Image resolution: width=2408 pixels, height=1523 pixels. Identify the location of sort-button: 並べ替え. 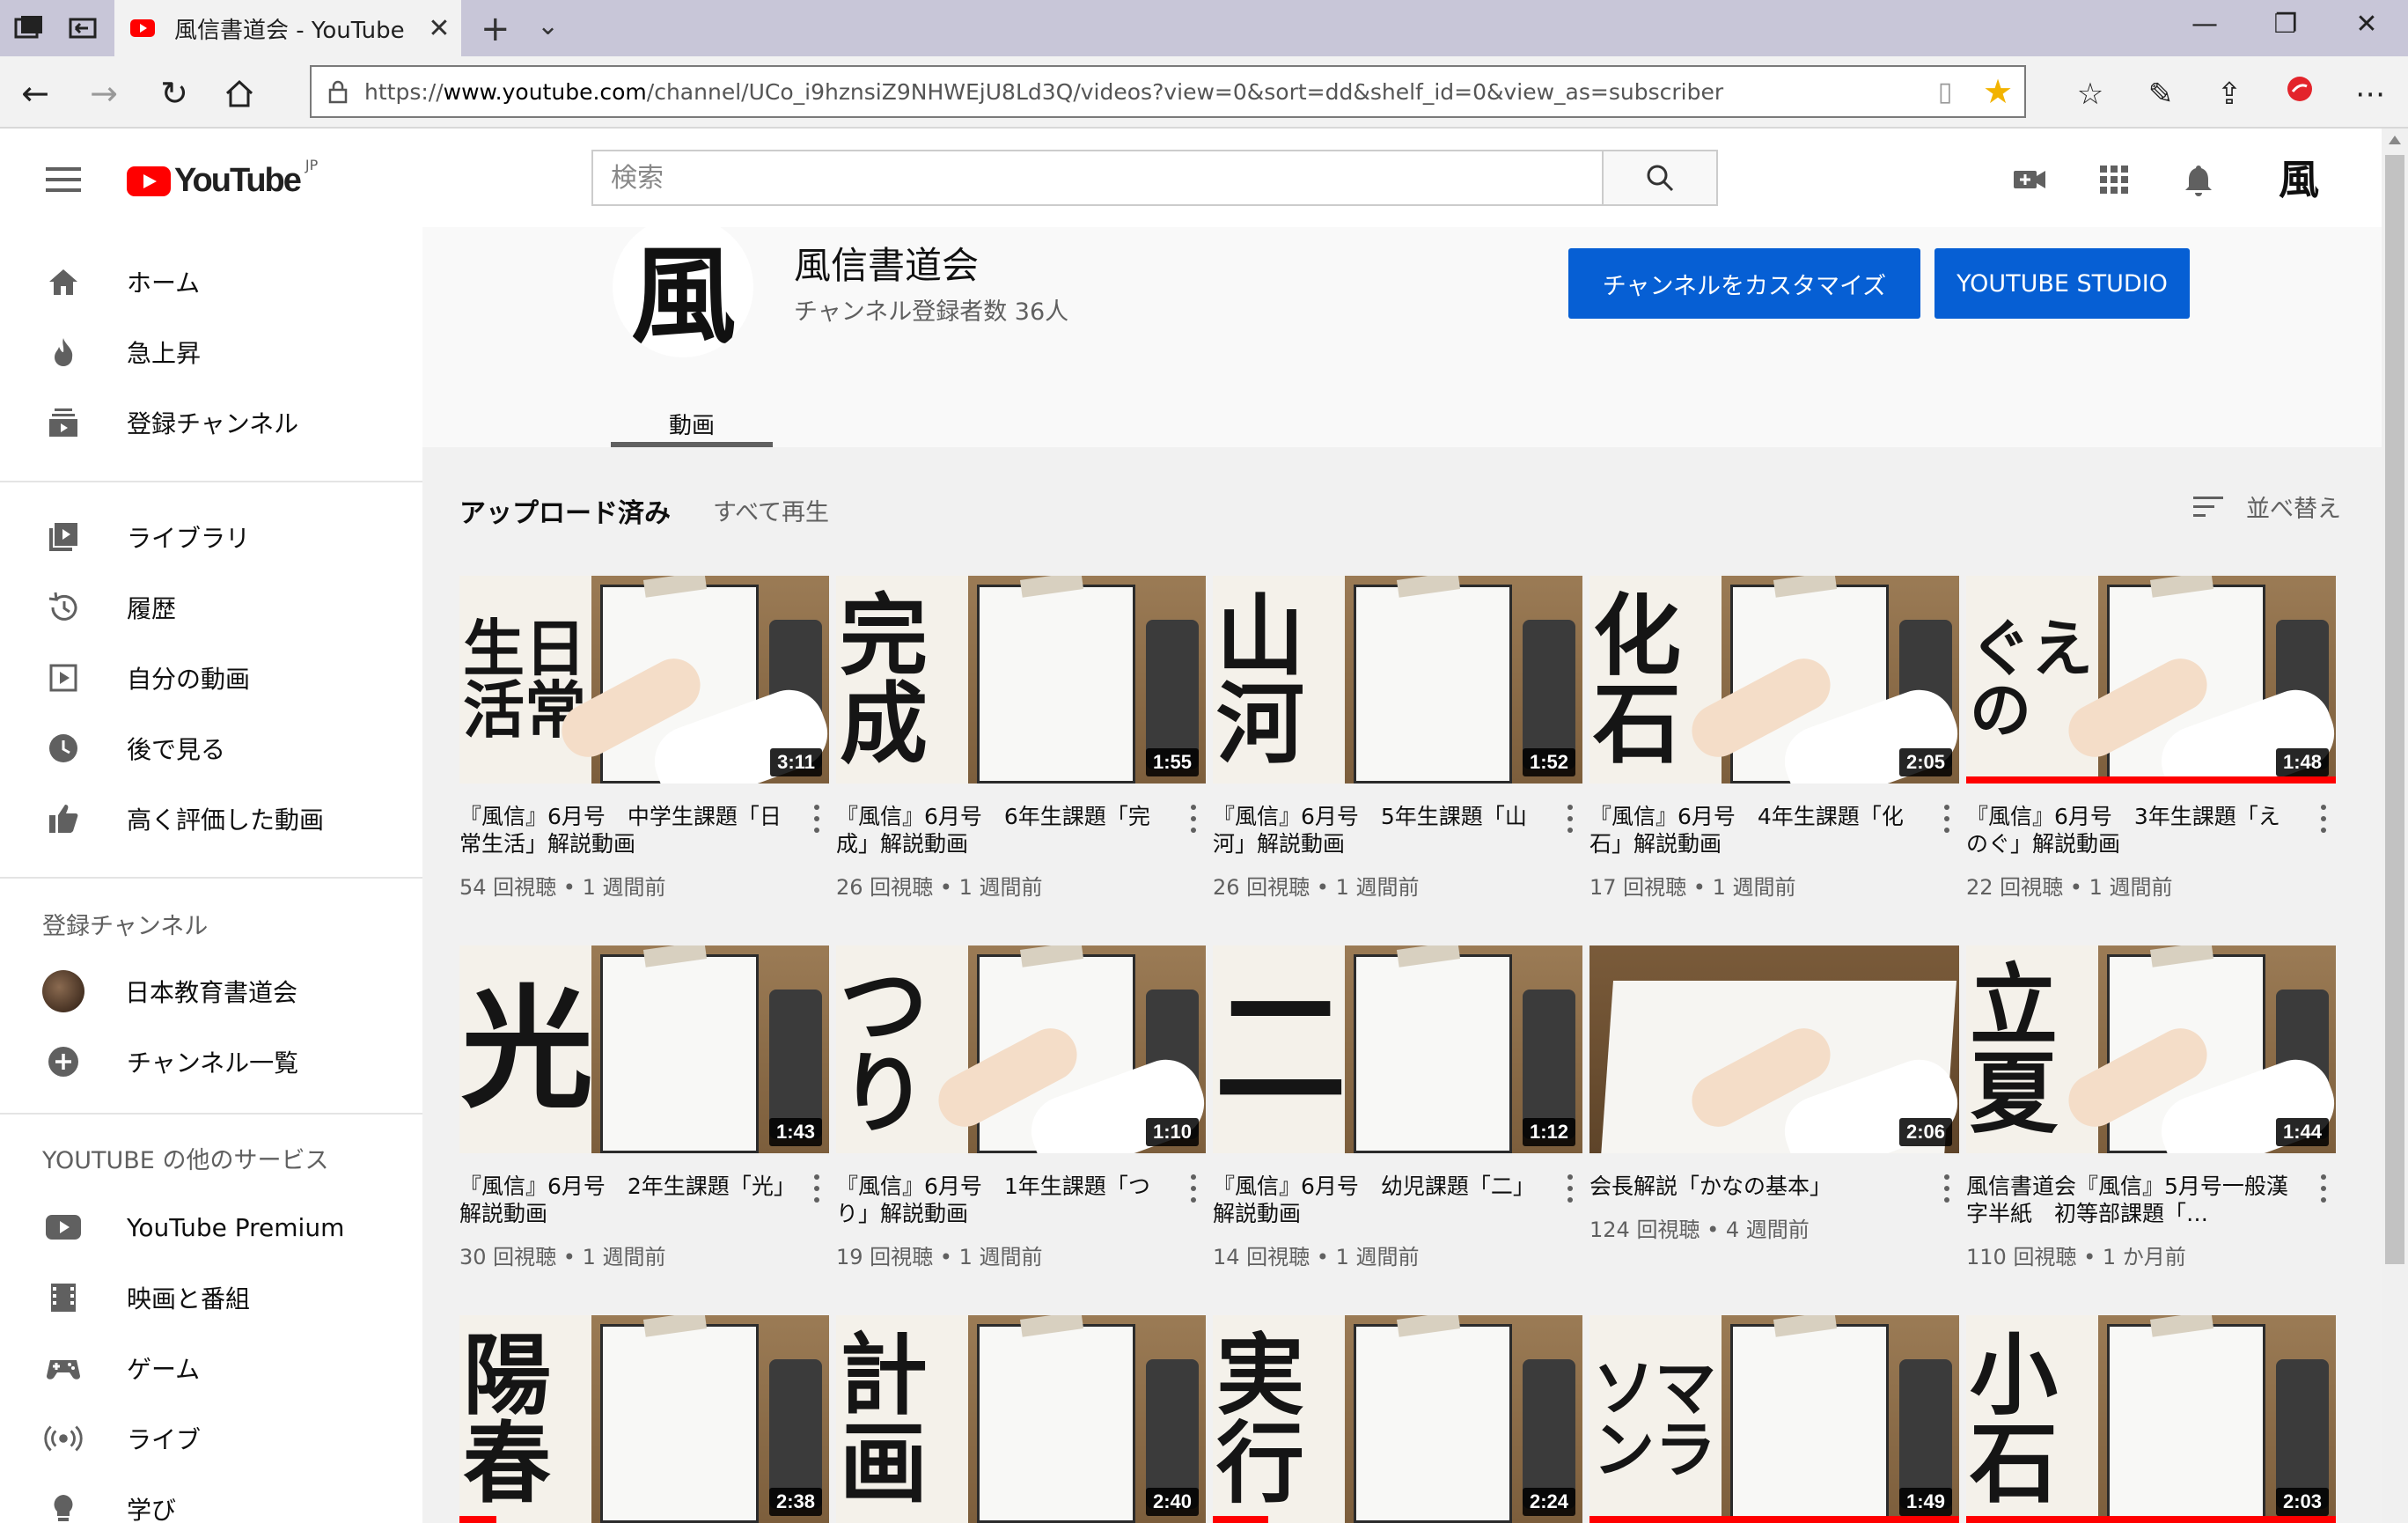
(2266, 506).